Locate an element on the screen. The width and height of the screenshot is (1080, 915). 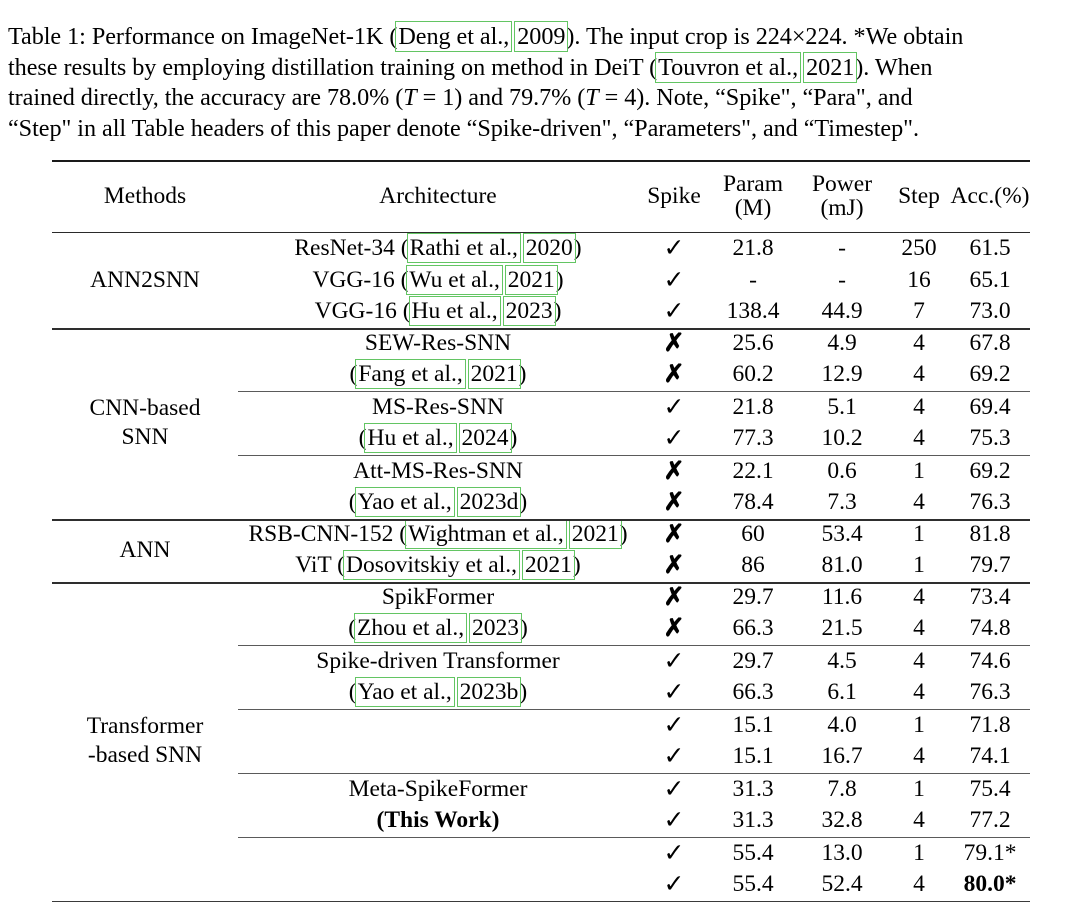
power-cell: 0.6 is located at coordinates (842, 472).